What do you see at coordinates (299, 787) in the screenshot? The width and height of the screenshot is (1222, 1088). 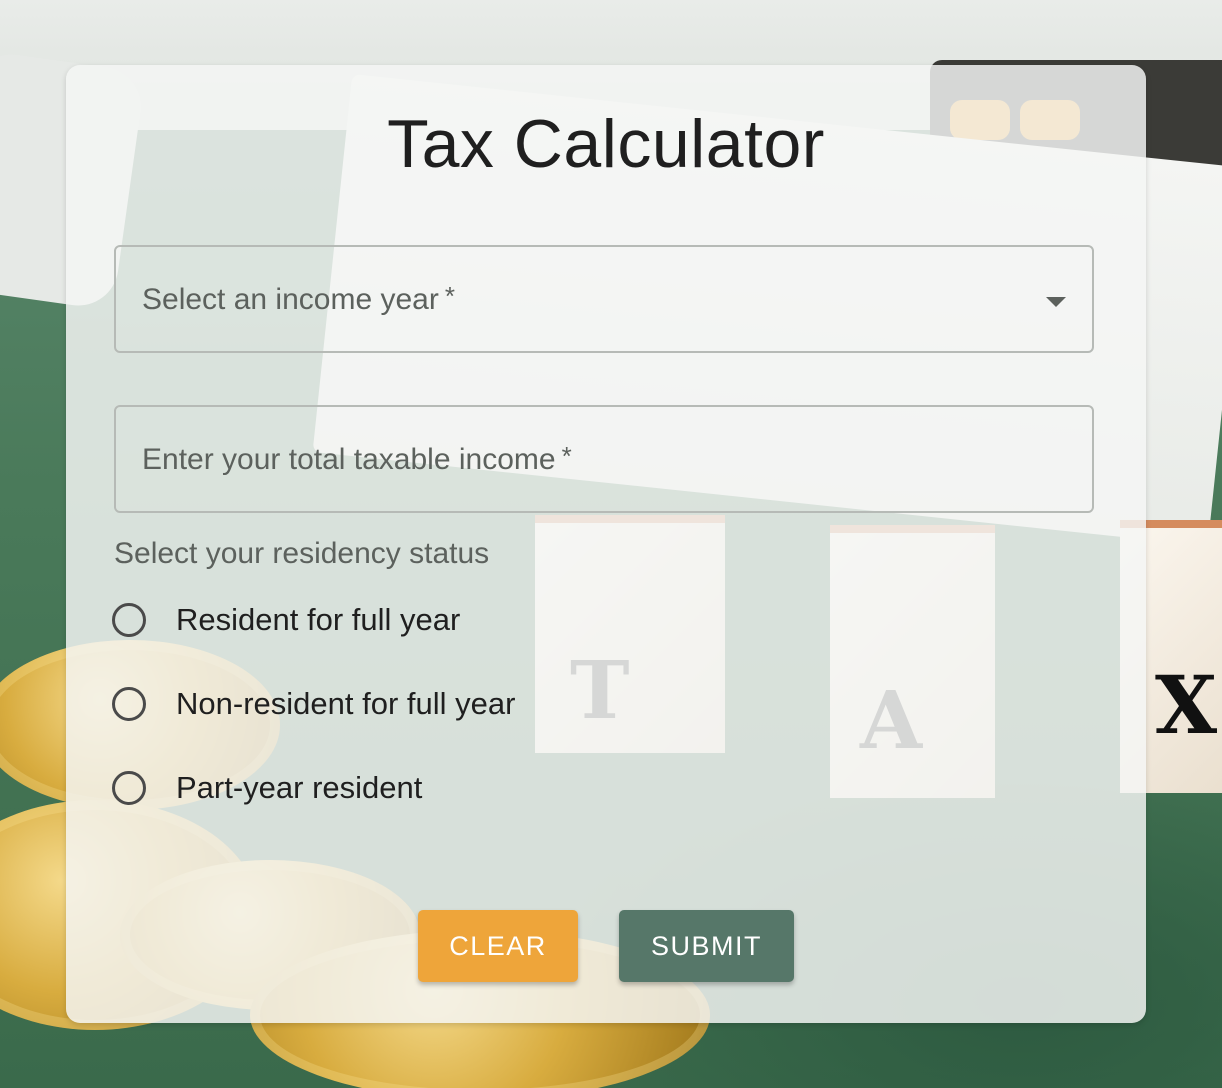 I see `radio-label: Part-year resident` at bounding box center [299, 787].